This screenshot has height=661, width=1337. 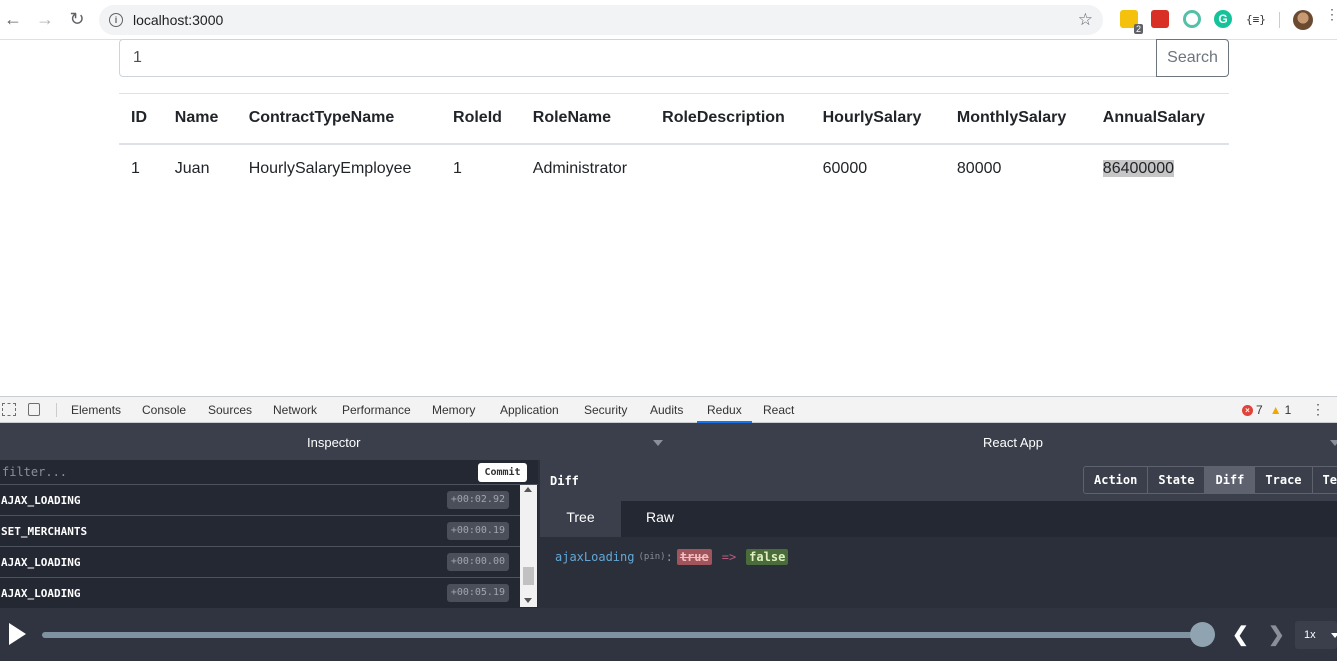 I want to click on cell-annual-salary: 86400000, so click(x=1160, y=169).